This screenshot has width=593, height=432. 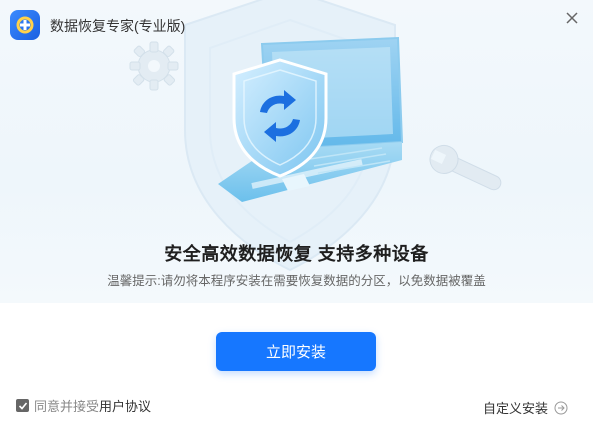 I want to click on agreement-row: 同意并接受 用户协议, so click(x=83, y=405).